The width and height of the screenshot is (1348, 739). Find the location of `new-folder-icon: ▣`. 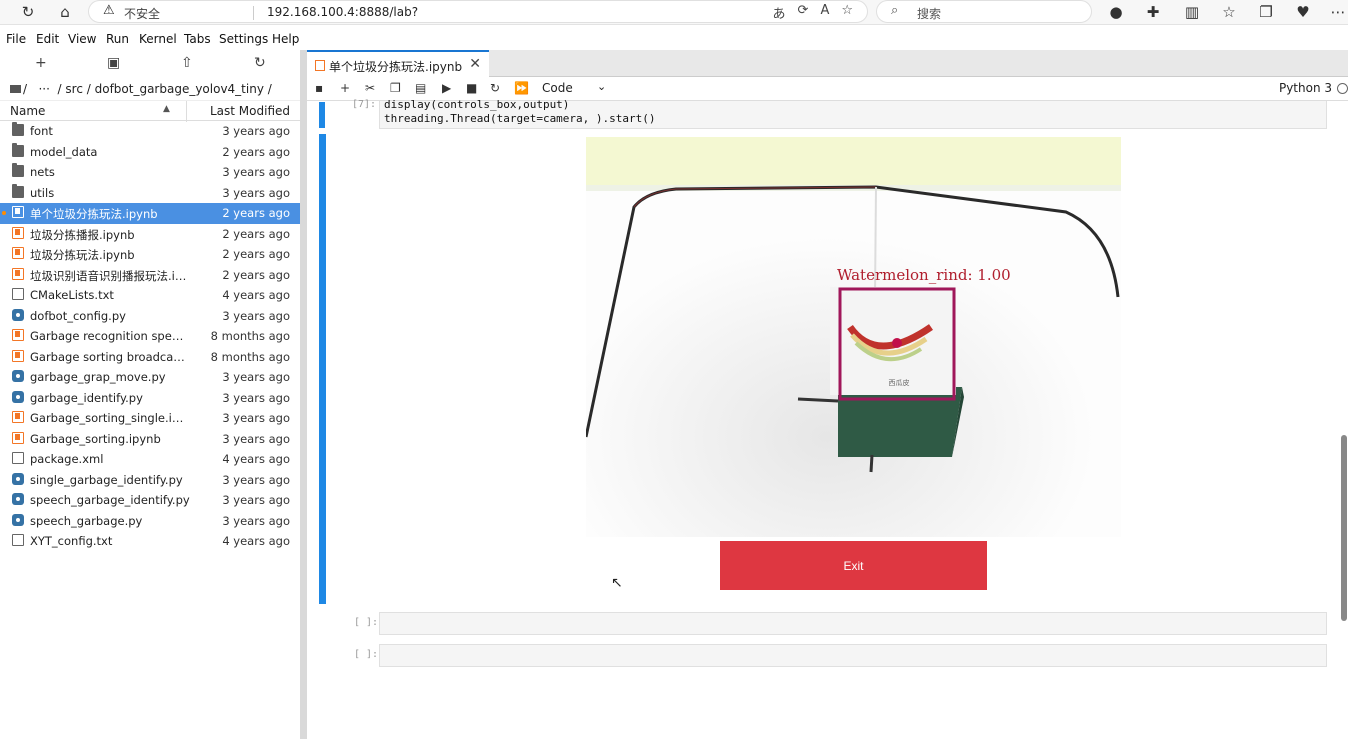

new-folder-icon: ▣ is located at coordinates (113, 63).